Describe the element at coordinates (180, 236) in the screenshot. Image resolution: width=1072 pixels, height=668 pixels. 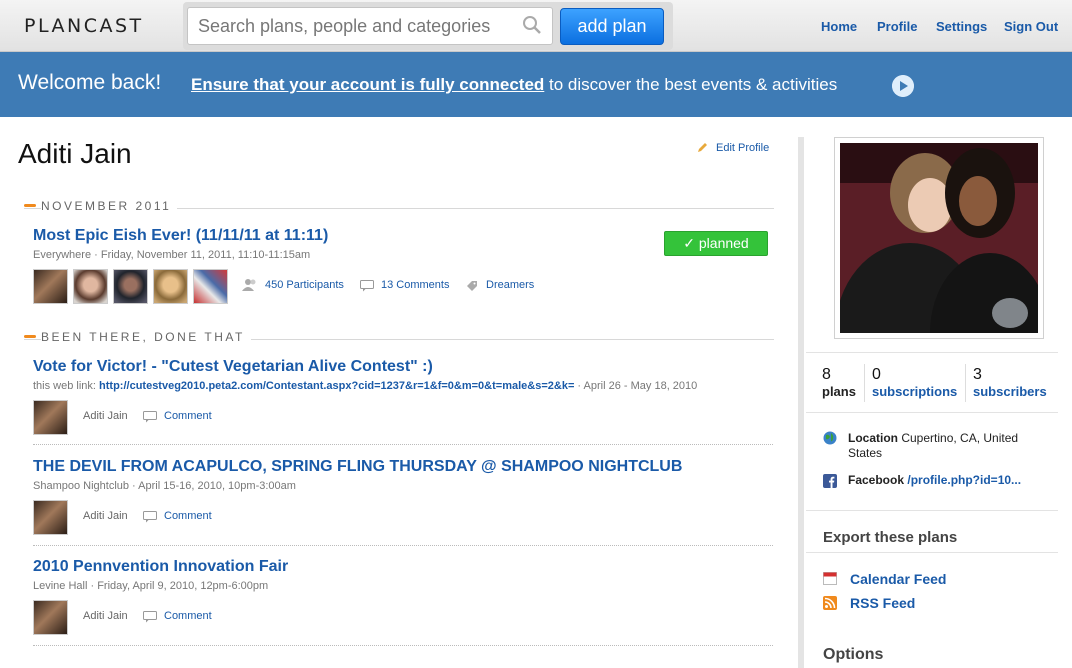
I see `plan-title-link: Most Epic Eish Ever! (11/11/11 at 11:11)` at that location.